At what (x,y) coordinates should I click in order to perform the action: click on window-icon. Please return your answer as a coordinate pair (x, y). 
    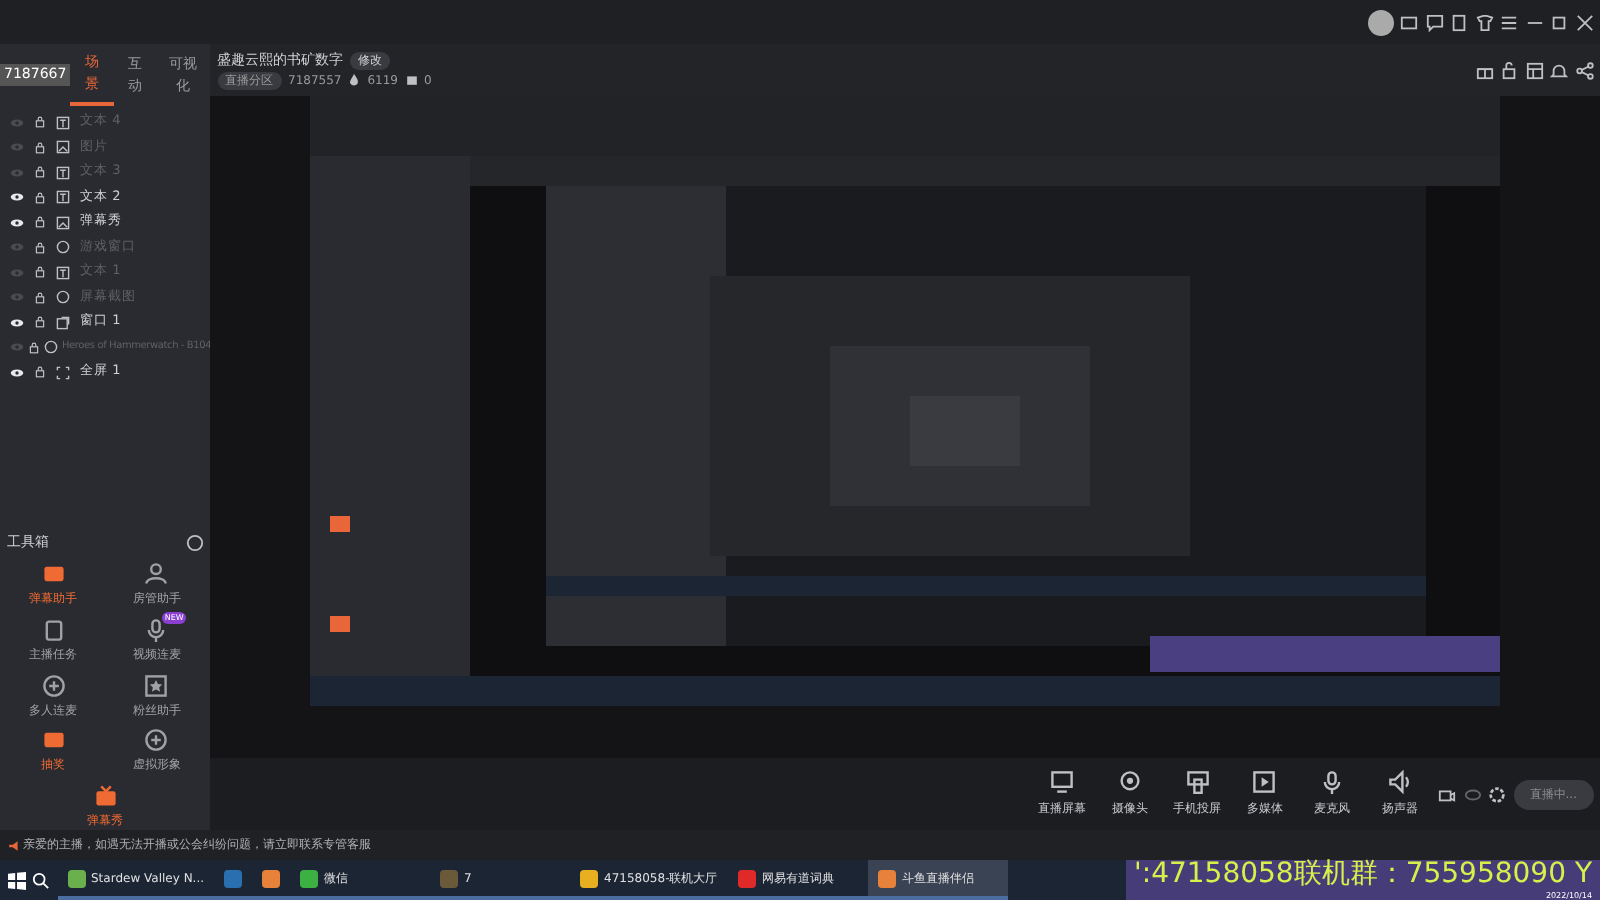
    Looking at the image, I should click on (1409, 22).